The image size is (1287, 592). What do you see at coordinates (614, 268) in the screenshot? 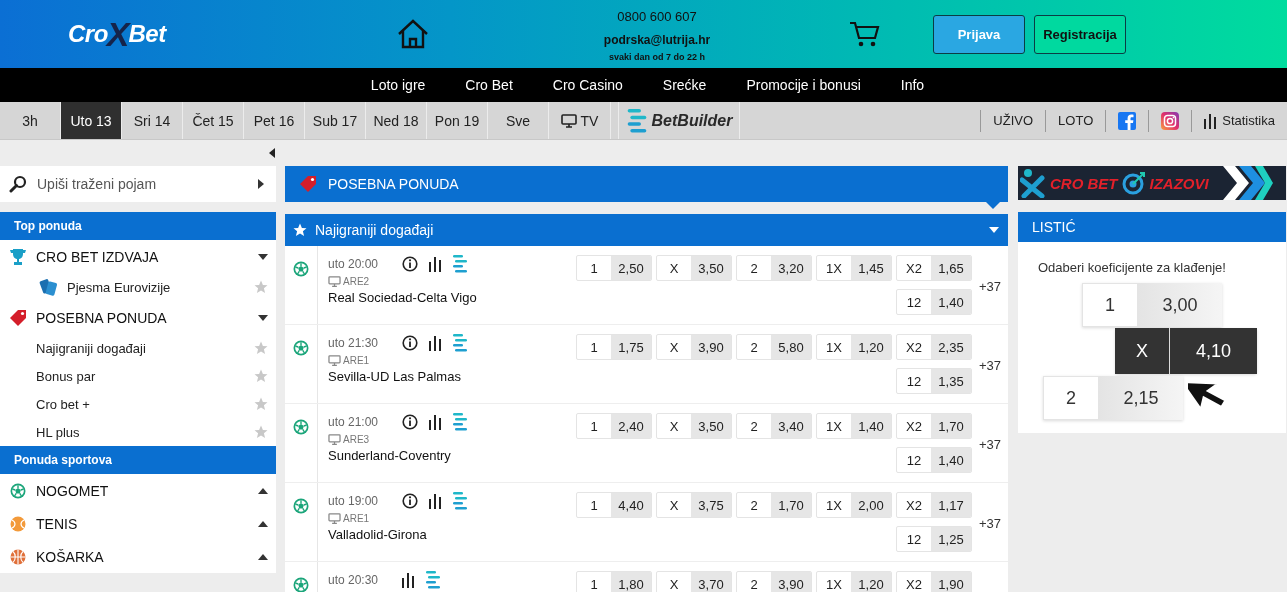
I see `odds-button: 1 2,50` at bounding box center [614, 268].